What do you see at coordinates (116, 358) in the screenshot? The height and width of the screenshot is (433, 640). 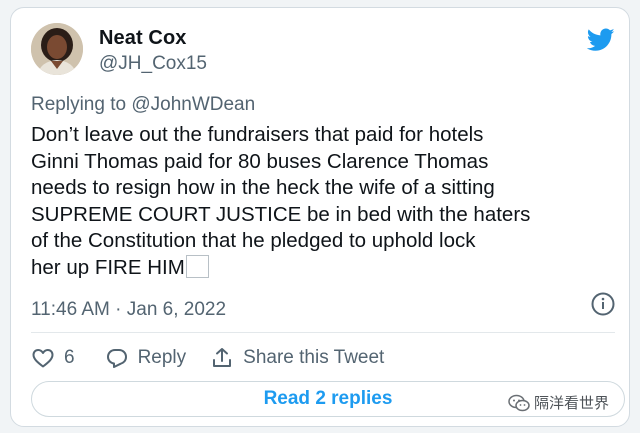 I see `reply-icon` at bounding box center [116, 358].